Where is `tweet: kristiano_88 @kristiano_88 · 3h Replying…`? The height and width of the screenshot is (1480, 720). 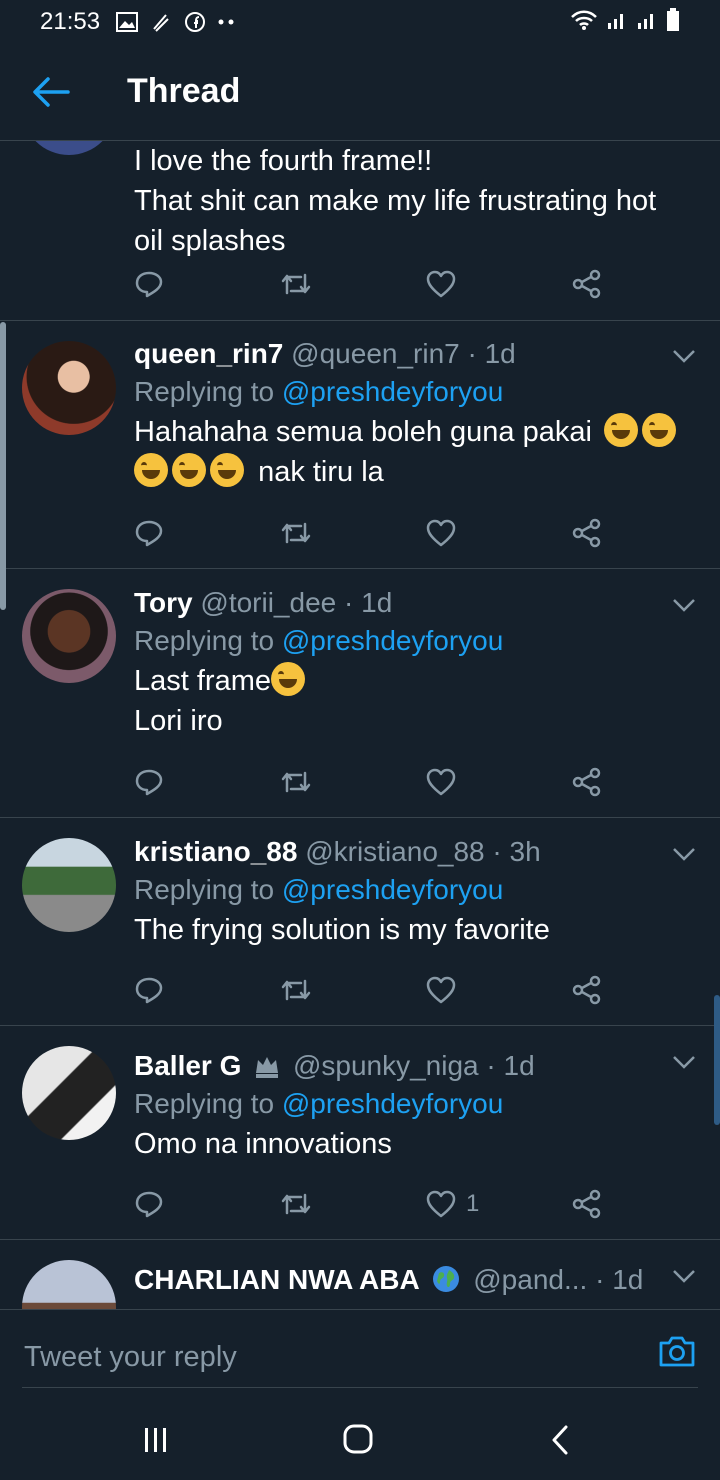 tweet: kristiano_88 @kristiano_88 · 3h Replying… is located at coordinates (360, 922).